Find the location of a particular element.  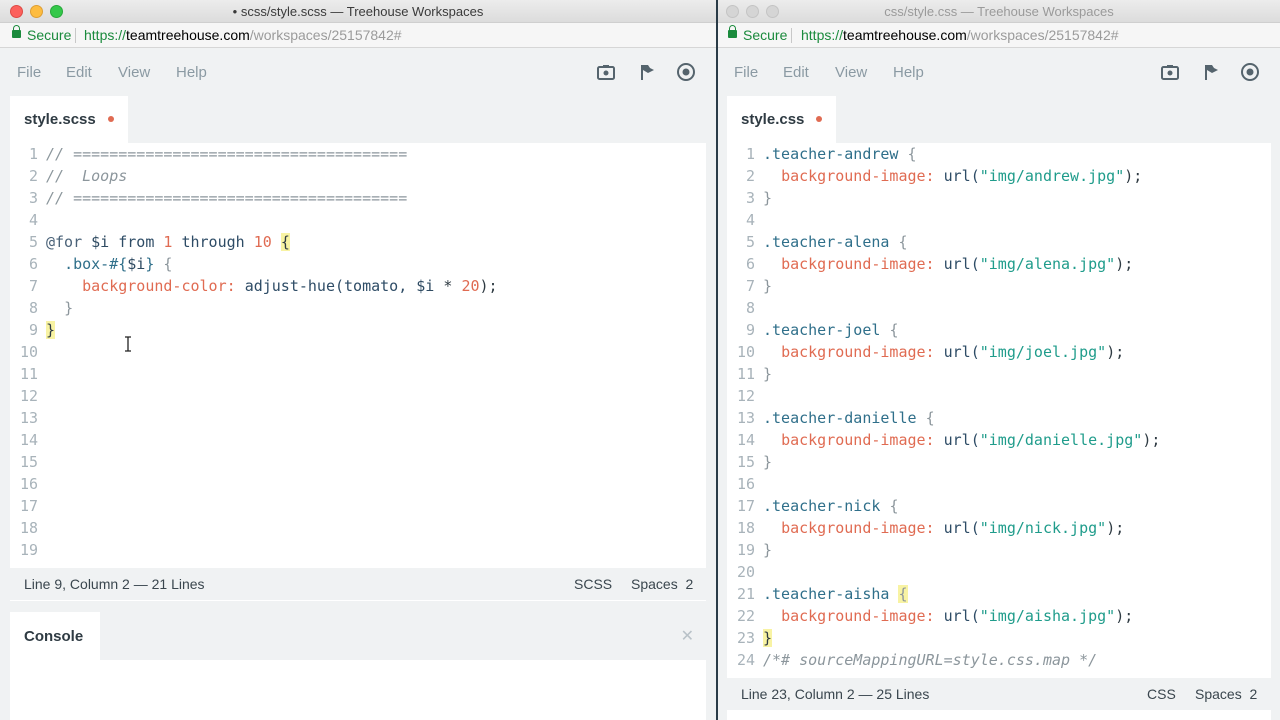

code-text: .teacher-aisha { is located at coordinates (835, 594).